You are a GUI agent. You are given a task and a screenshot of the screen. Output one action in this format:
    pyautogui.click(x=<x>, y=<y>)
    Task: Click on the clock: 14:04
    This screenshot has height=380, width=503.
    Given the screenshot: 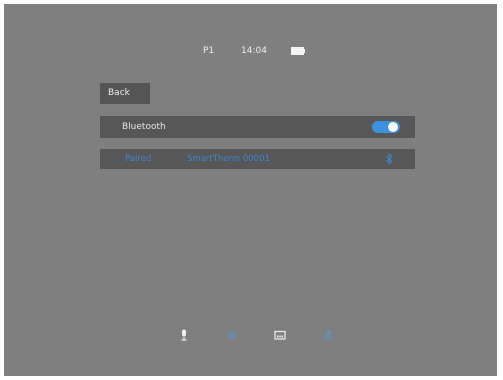 What is the action you would take?
    pyautogui.click(x=254, y=51)
    